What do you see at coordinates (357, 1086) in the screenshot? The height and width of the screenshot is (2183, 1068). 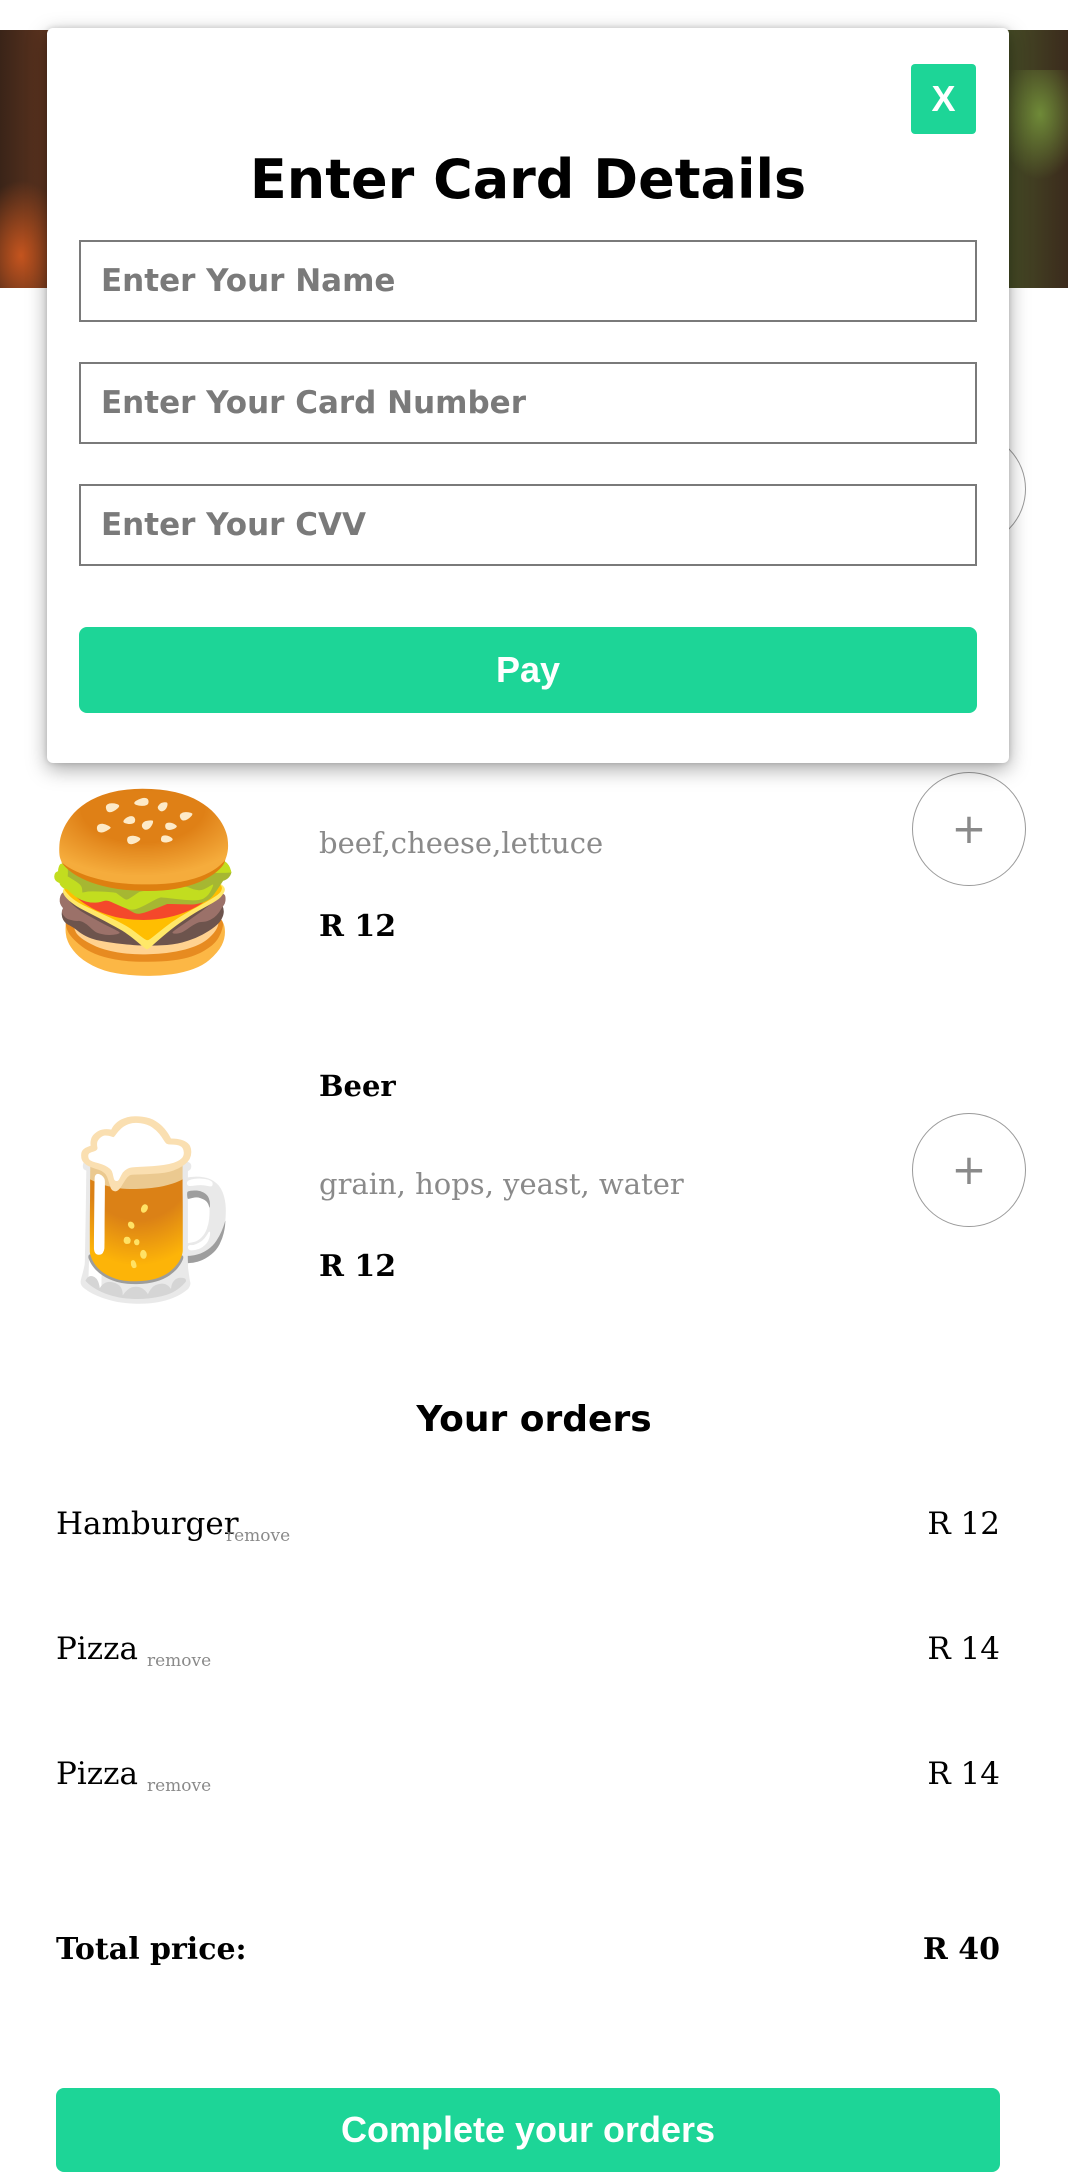 I see `item-name: Beer` at bounding box center [357, 1086].